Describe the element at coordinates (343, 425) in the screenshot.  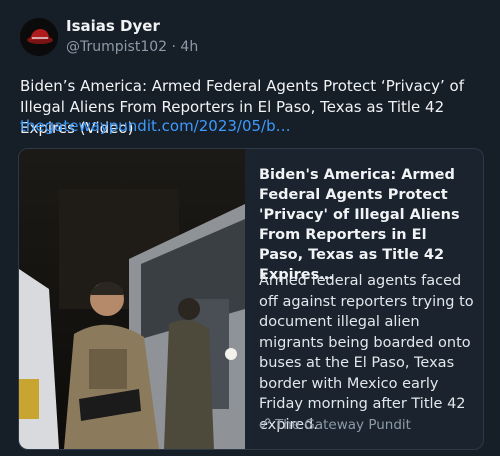
I see `card-source-name: The Gateway Pundit` at that location.